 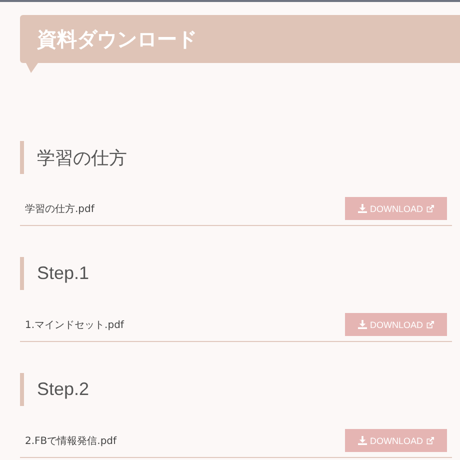 What do you see at coordinates (59, 209) in the screenshot?
I see `file-name: 学習の仕方.pdf` at bounding box center [59, 209].